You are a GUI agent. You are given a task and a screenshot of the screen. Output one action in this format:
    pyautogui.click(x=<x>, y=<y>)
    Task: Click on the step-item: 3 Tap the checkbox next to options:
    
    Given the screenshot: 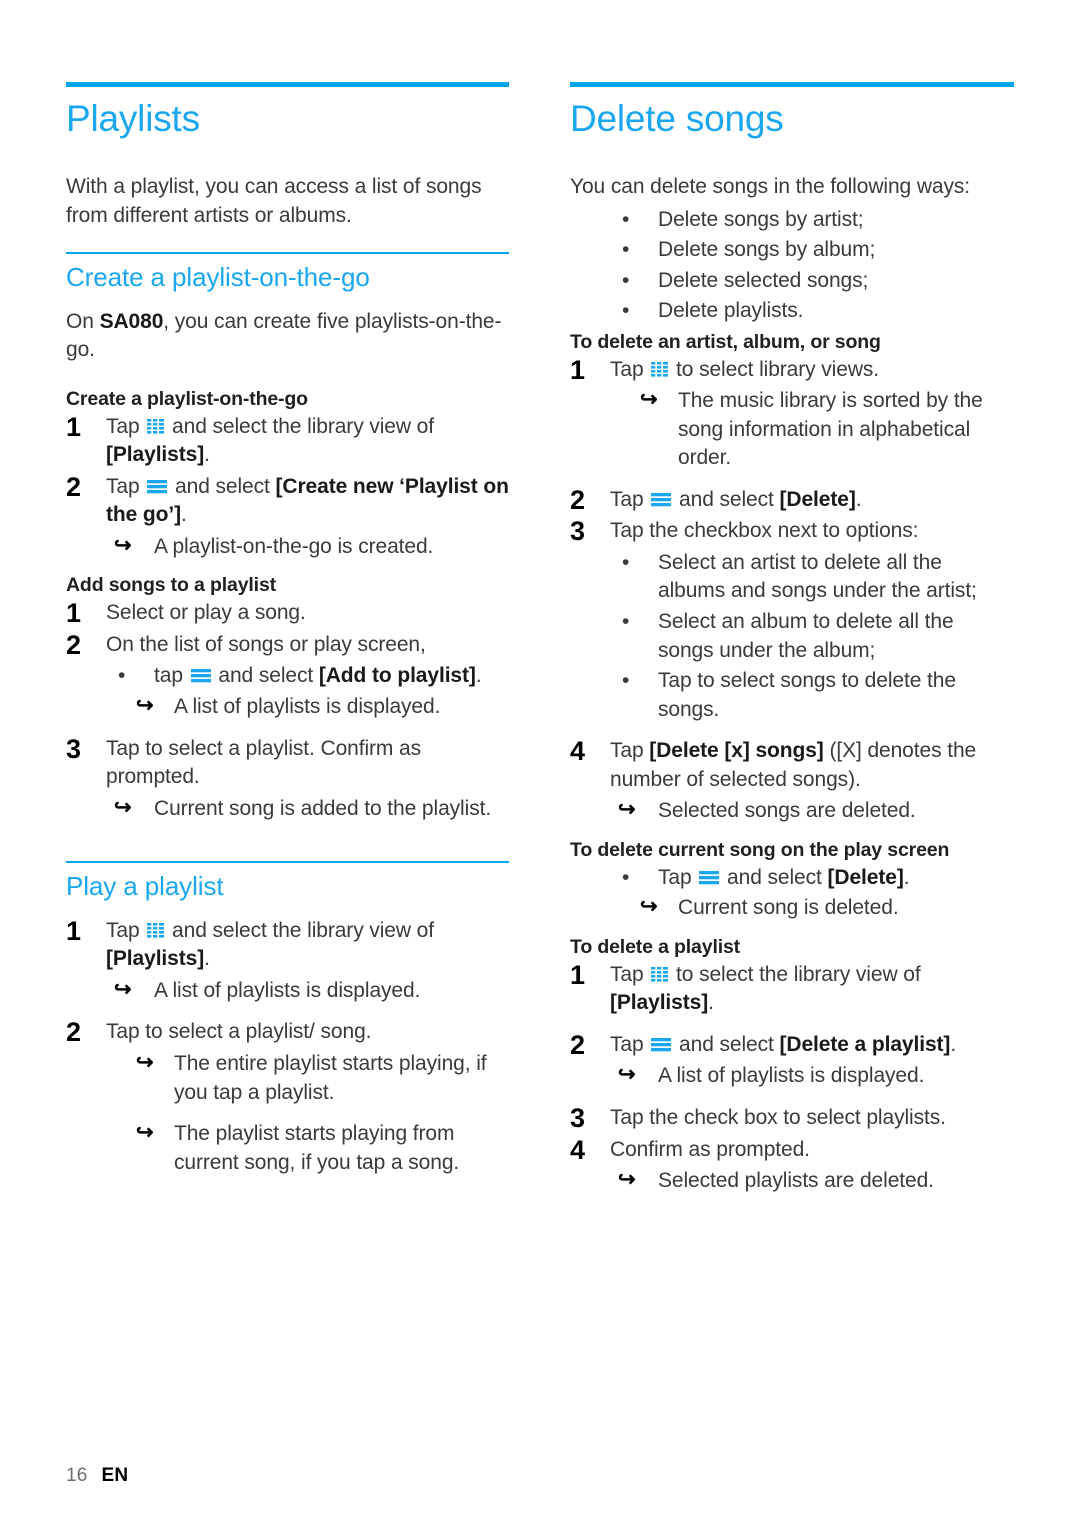 What is the action you would take?
    pyautogui.click(x=792, y=531)
    